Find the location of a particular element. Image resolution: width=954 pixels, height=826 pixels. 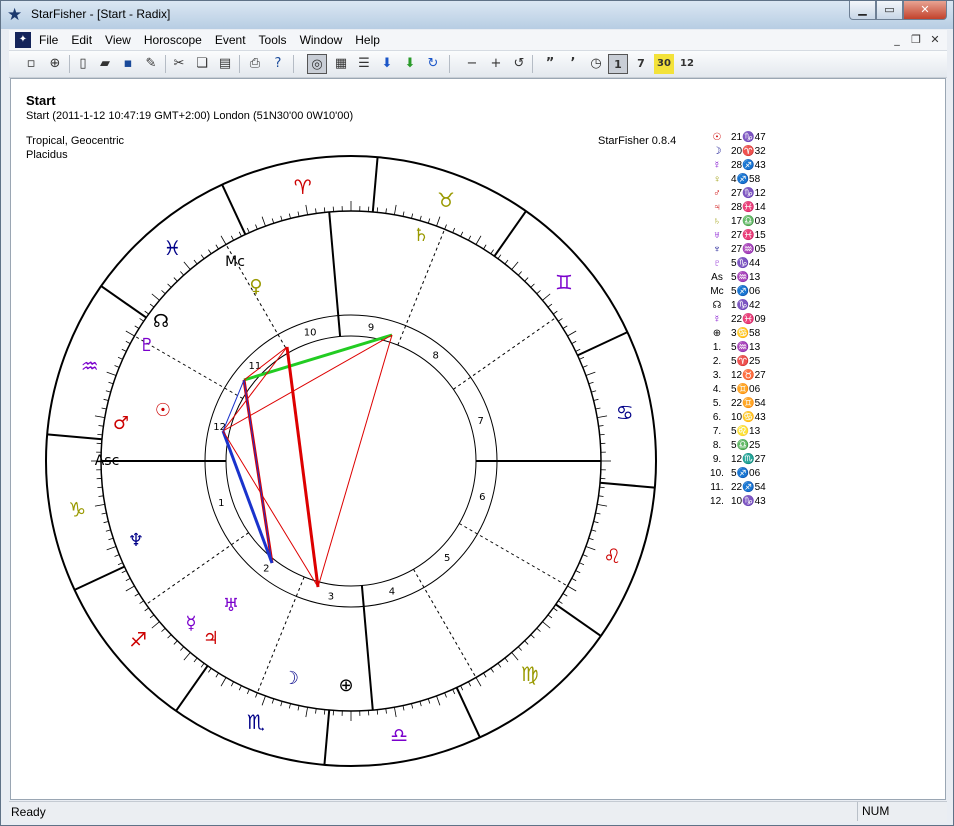

menu-file: File is located at coordinates (48, 40).